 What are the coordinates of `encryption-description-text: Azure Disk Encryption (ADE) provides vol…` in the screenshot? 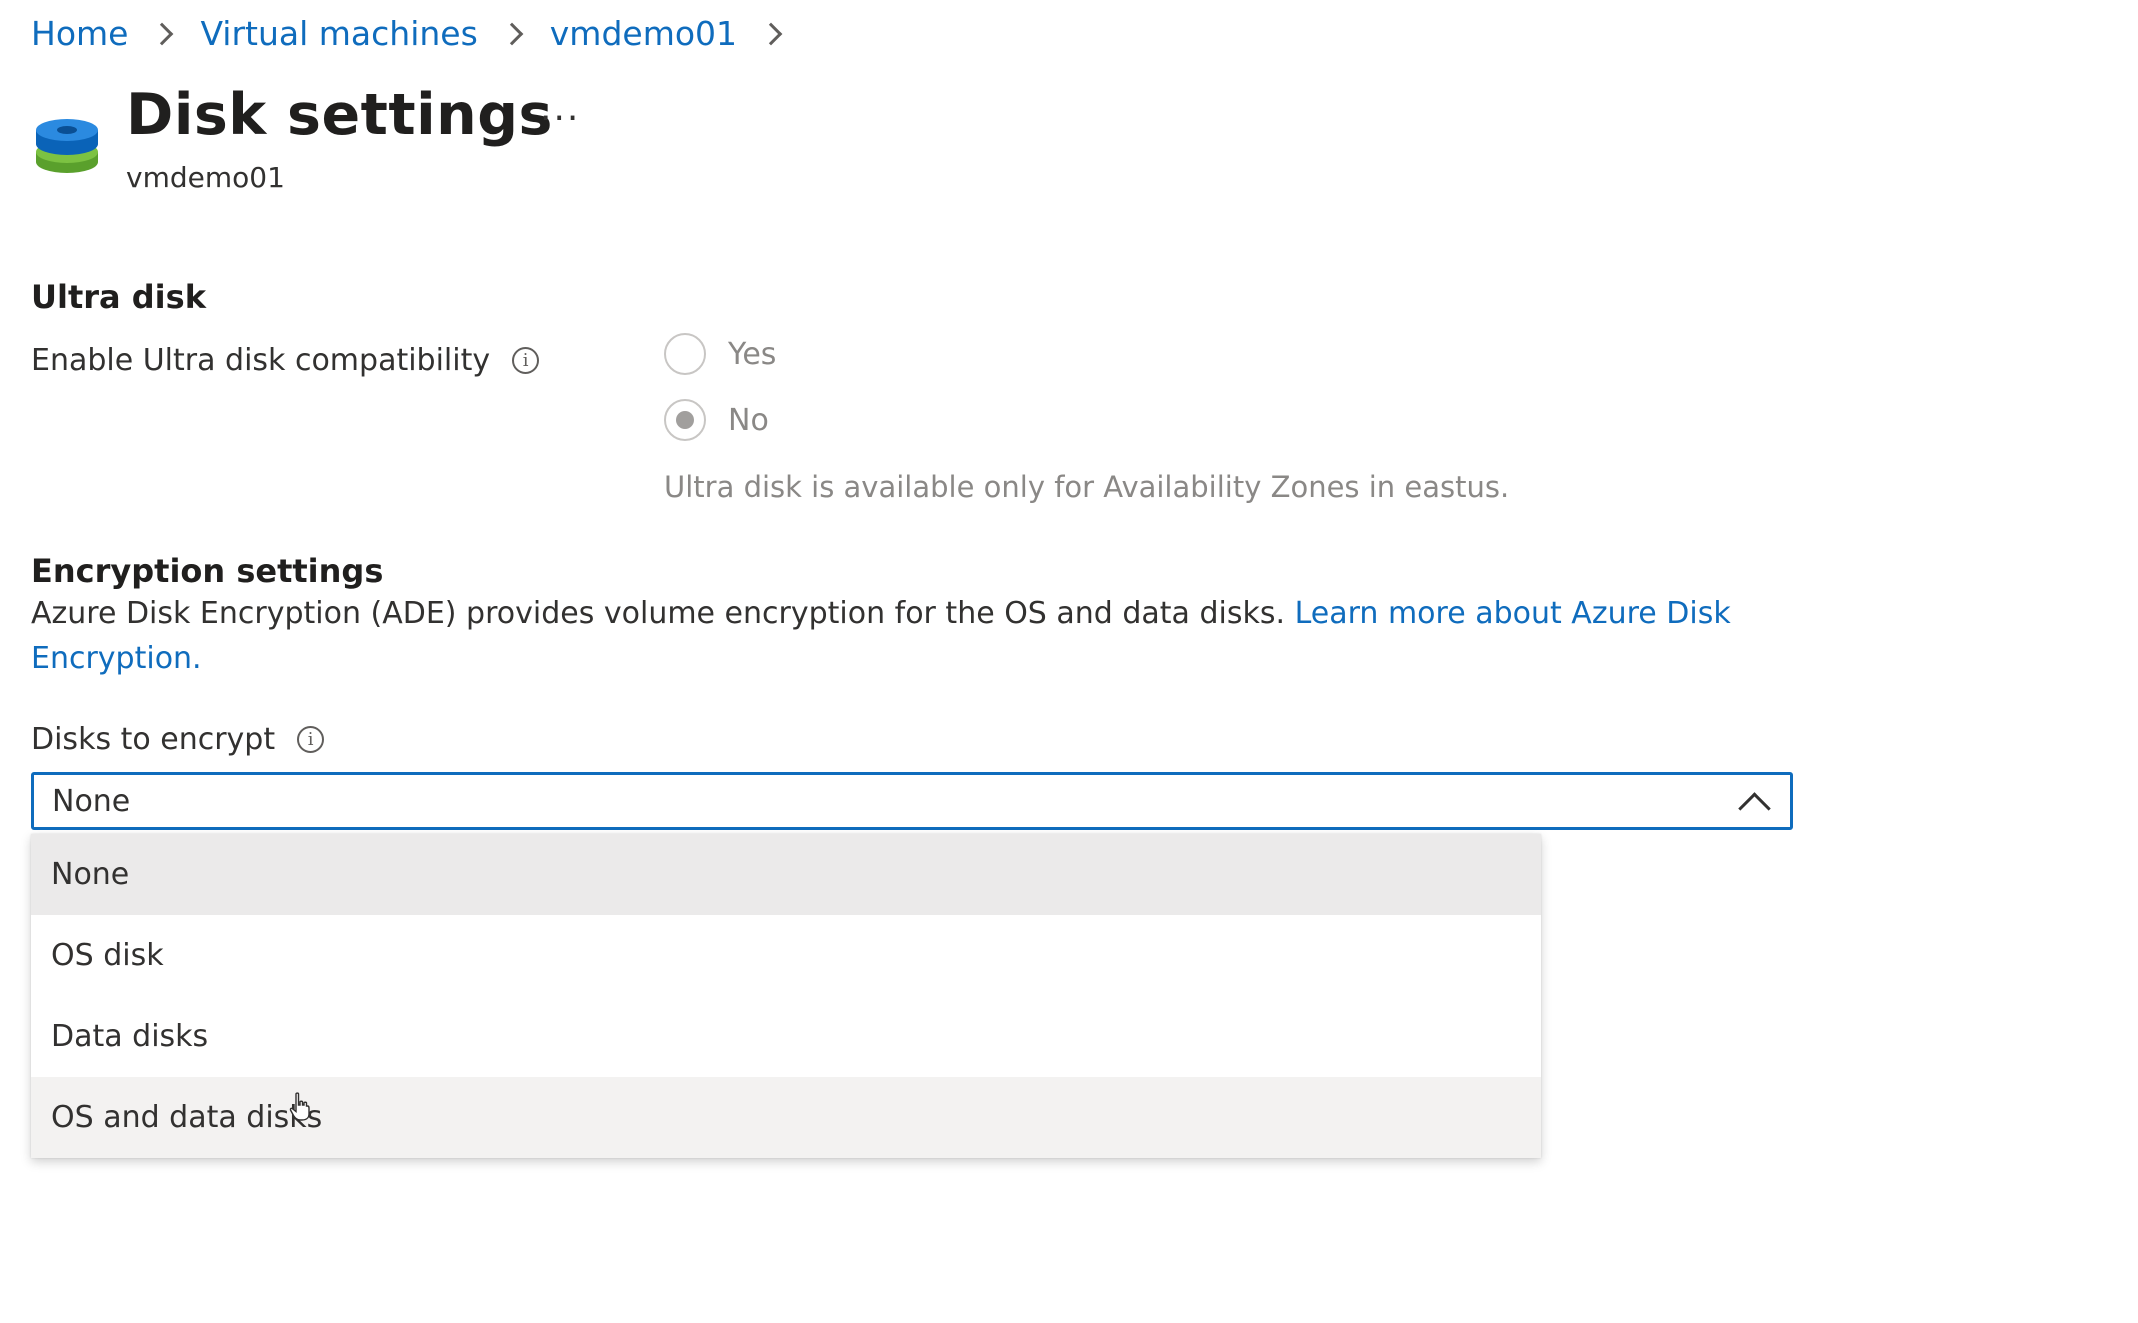 It's located at (658, 613).